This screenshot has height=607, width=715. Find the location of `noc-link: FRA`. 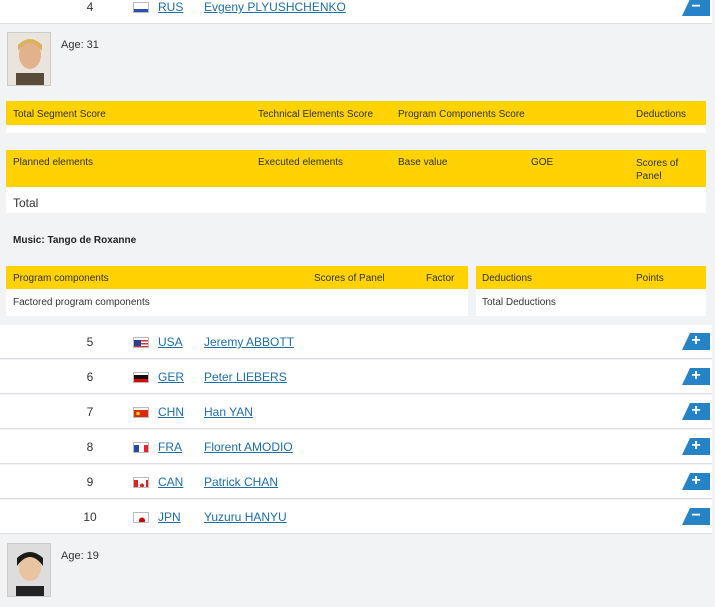

noc-link: FRA is located at coordinates (170, 447).